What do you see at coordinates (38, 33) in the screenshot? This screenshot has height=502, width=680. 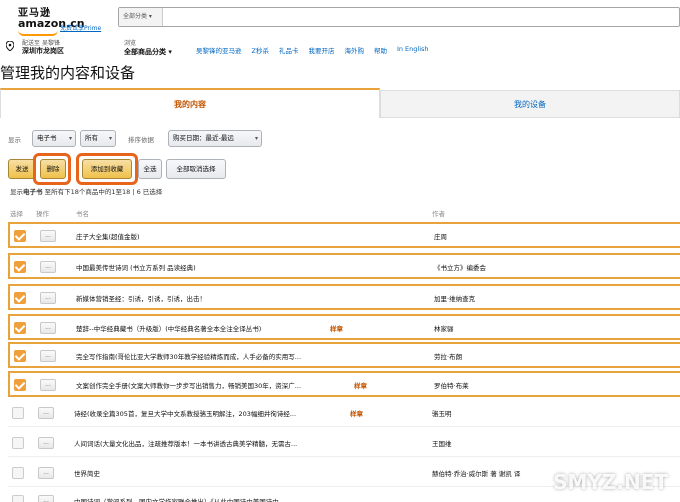 I see `logo-smile-icon` at bounding box center [38, 33].